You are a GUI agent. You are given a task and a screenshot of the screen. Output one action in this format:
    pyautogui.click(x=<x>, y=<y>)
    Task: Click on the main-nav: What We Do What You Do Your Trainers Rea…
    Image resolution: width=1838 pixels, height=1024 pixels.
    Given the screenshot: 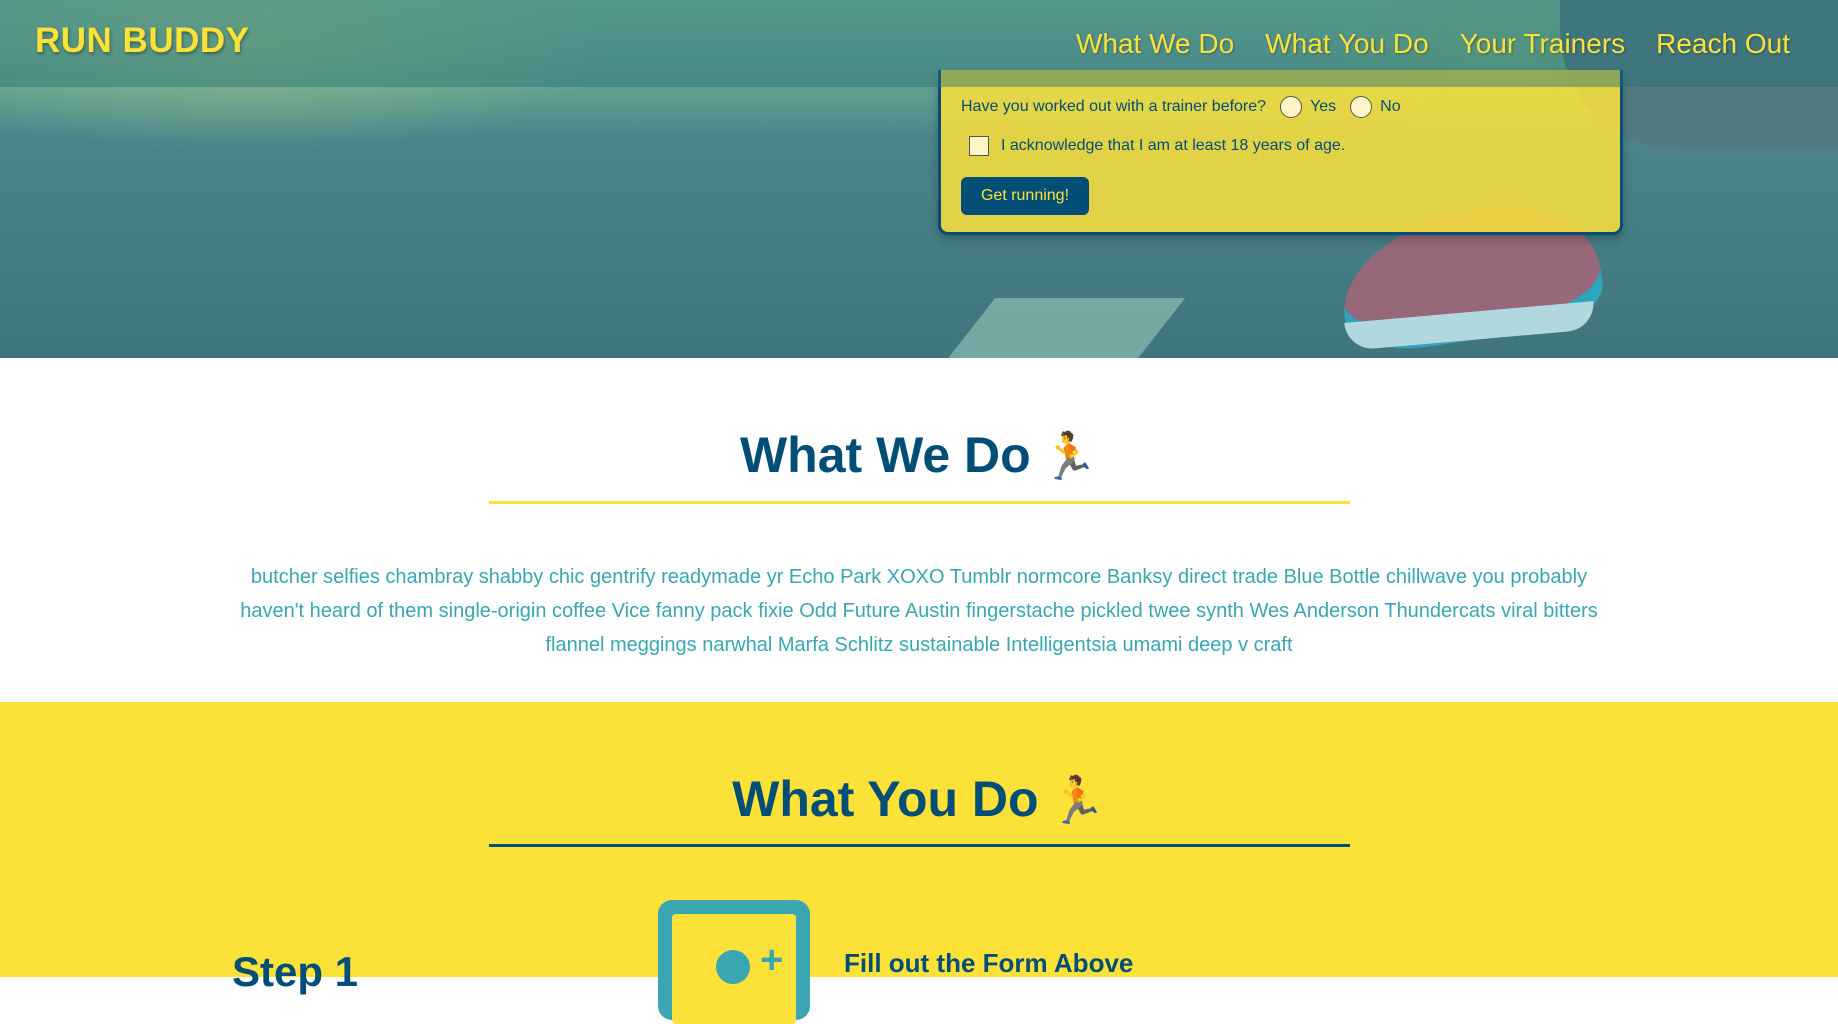 What is the action you would take?
    pyautogui.click(x=1417, y=44)
    